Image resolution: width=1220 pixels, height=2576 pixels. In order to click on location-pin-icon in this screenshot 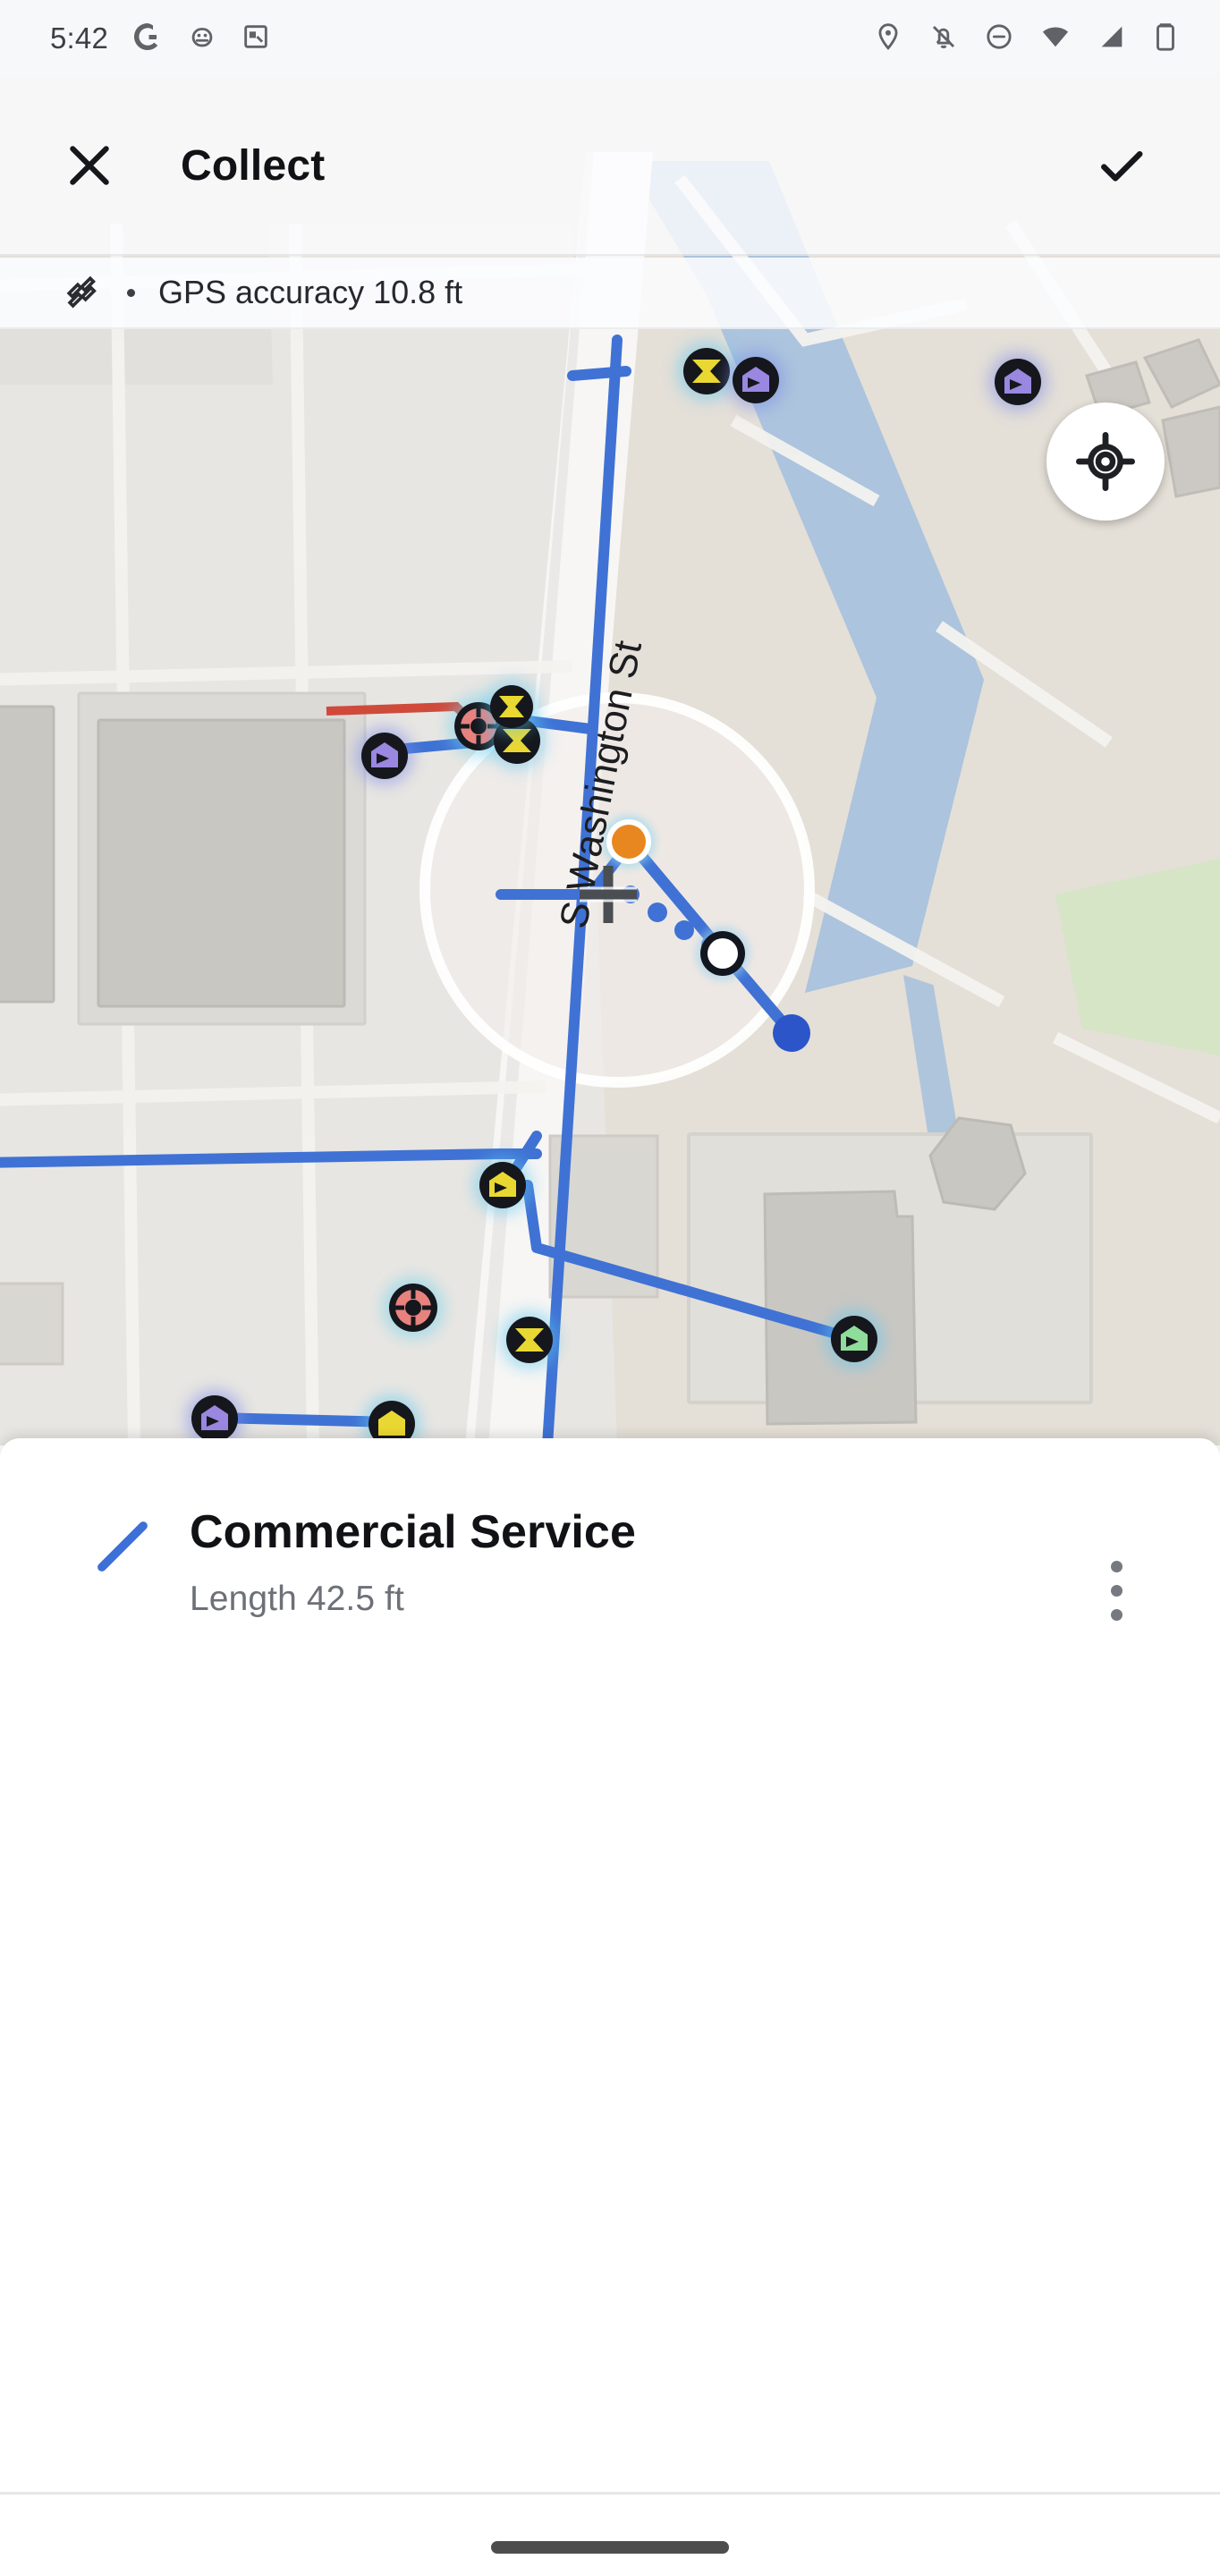, I will do `click(888, 38)`.